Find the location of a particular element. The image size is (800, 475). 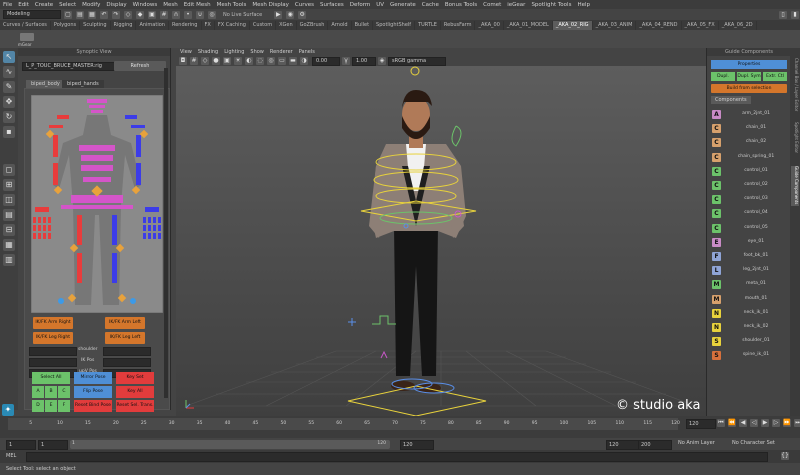

shelf-tab: SpotlightShelf is located at coordinates (394, 25).